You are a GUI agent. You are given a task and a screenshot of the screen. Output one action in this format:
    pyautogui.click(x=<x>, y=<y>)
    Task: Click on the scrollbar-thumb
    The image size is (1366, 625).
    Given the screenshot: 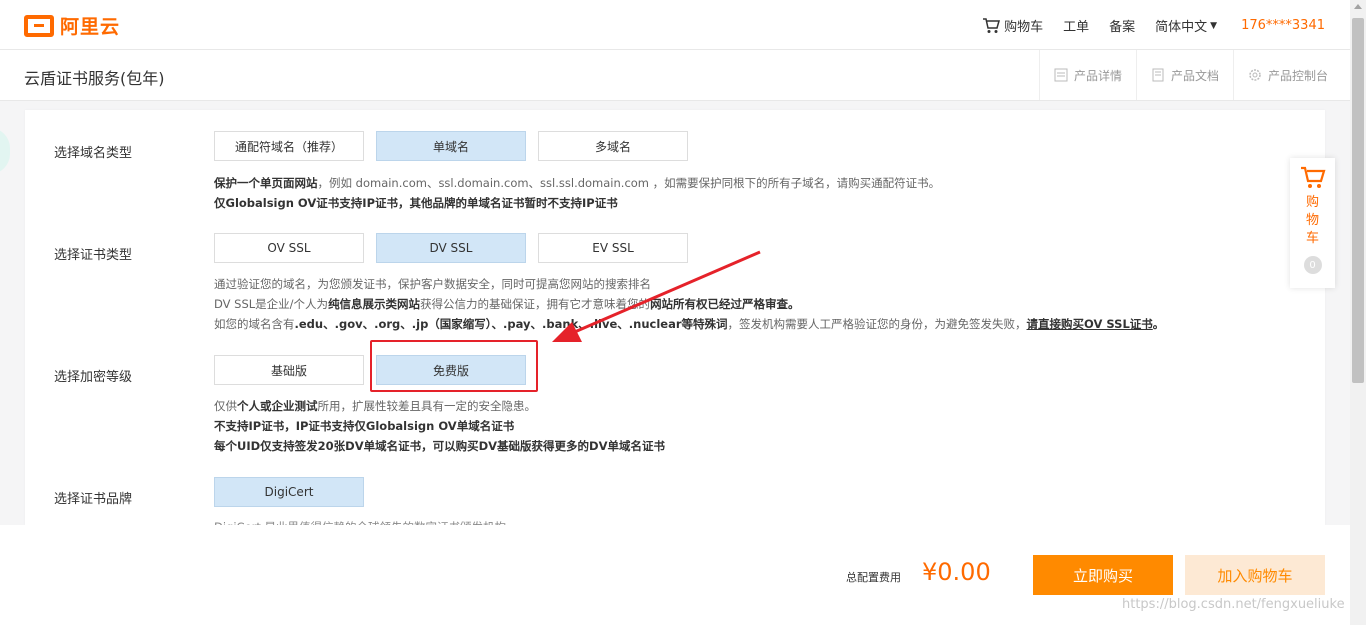 What is the action you would take?
    pyautogui.click(x=1358, y=200)
    